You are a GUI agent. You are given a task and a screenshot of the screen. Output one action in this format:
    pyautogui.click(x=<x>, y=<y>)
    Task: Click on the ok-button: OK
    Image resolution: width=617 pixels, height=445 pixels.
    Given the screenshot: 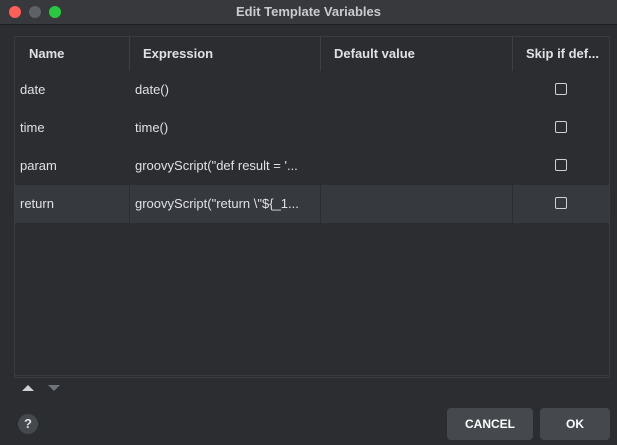 What is the action you would take?
    pyautogui.click(x=575, y=424)
    